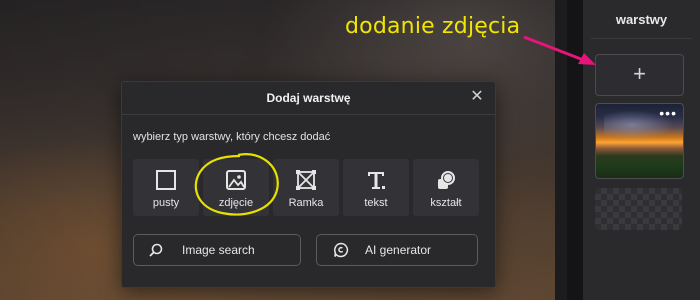 This screenshot has height=300, width=700. I want to click on text-icon, so click(376, 180).